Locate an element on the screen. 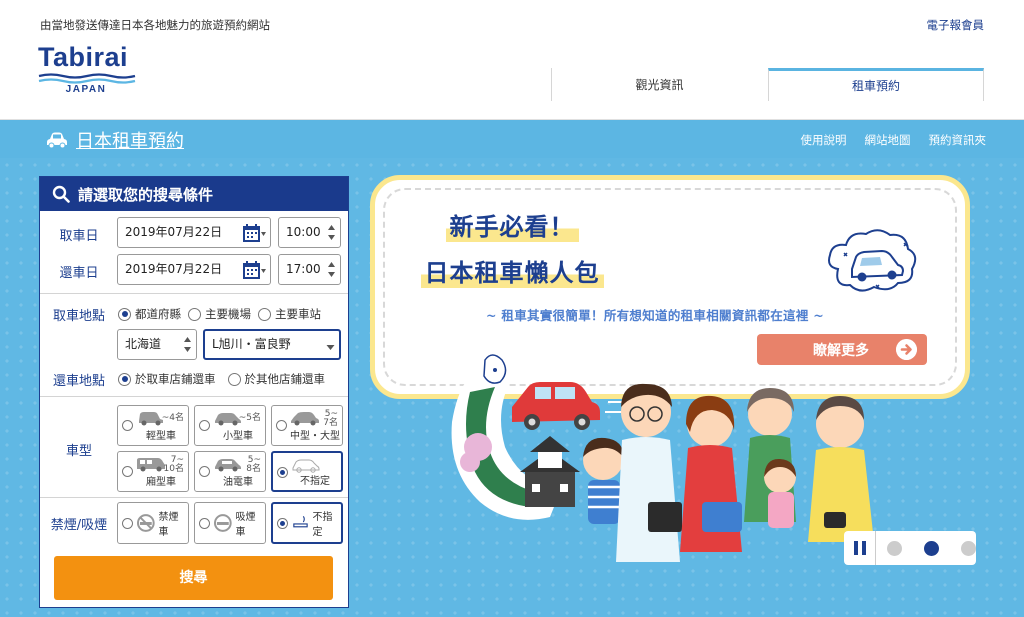 This screenshot has width=1024, height=617. logo-wordmark: Tabirai is located at coordinates (83, 57).